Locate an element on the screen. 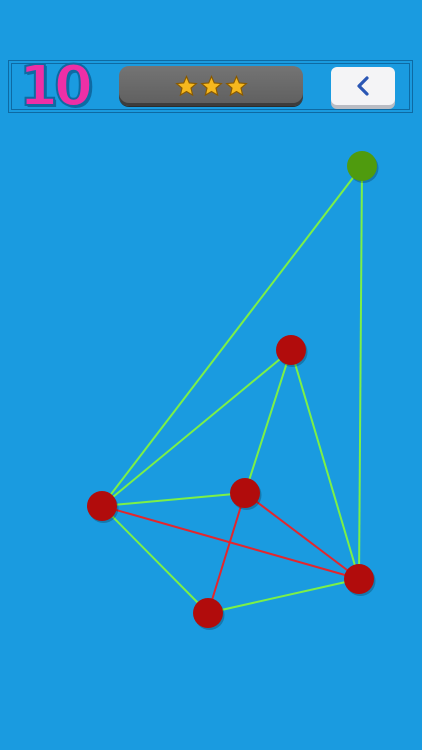 Image resolution: width=422 pixels, height=750 pixels. back-button is located at coordinates (363, 86).